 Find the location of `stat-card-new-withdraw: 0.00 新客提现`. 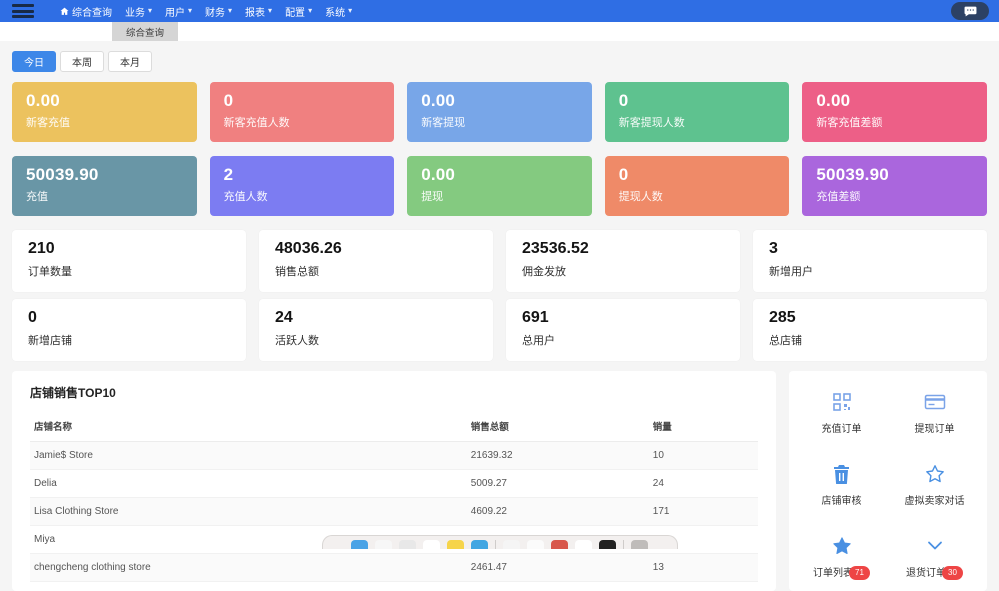

stat-card-new-withdraw: 0.00 新客提现 is located at coordinates (499, 112).